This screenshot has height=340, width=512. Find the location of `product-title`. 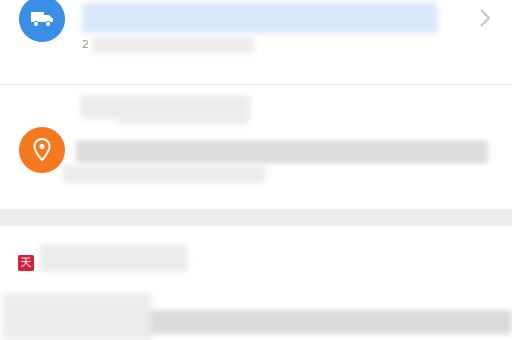

product-title is located at coordinates (331, 322).